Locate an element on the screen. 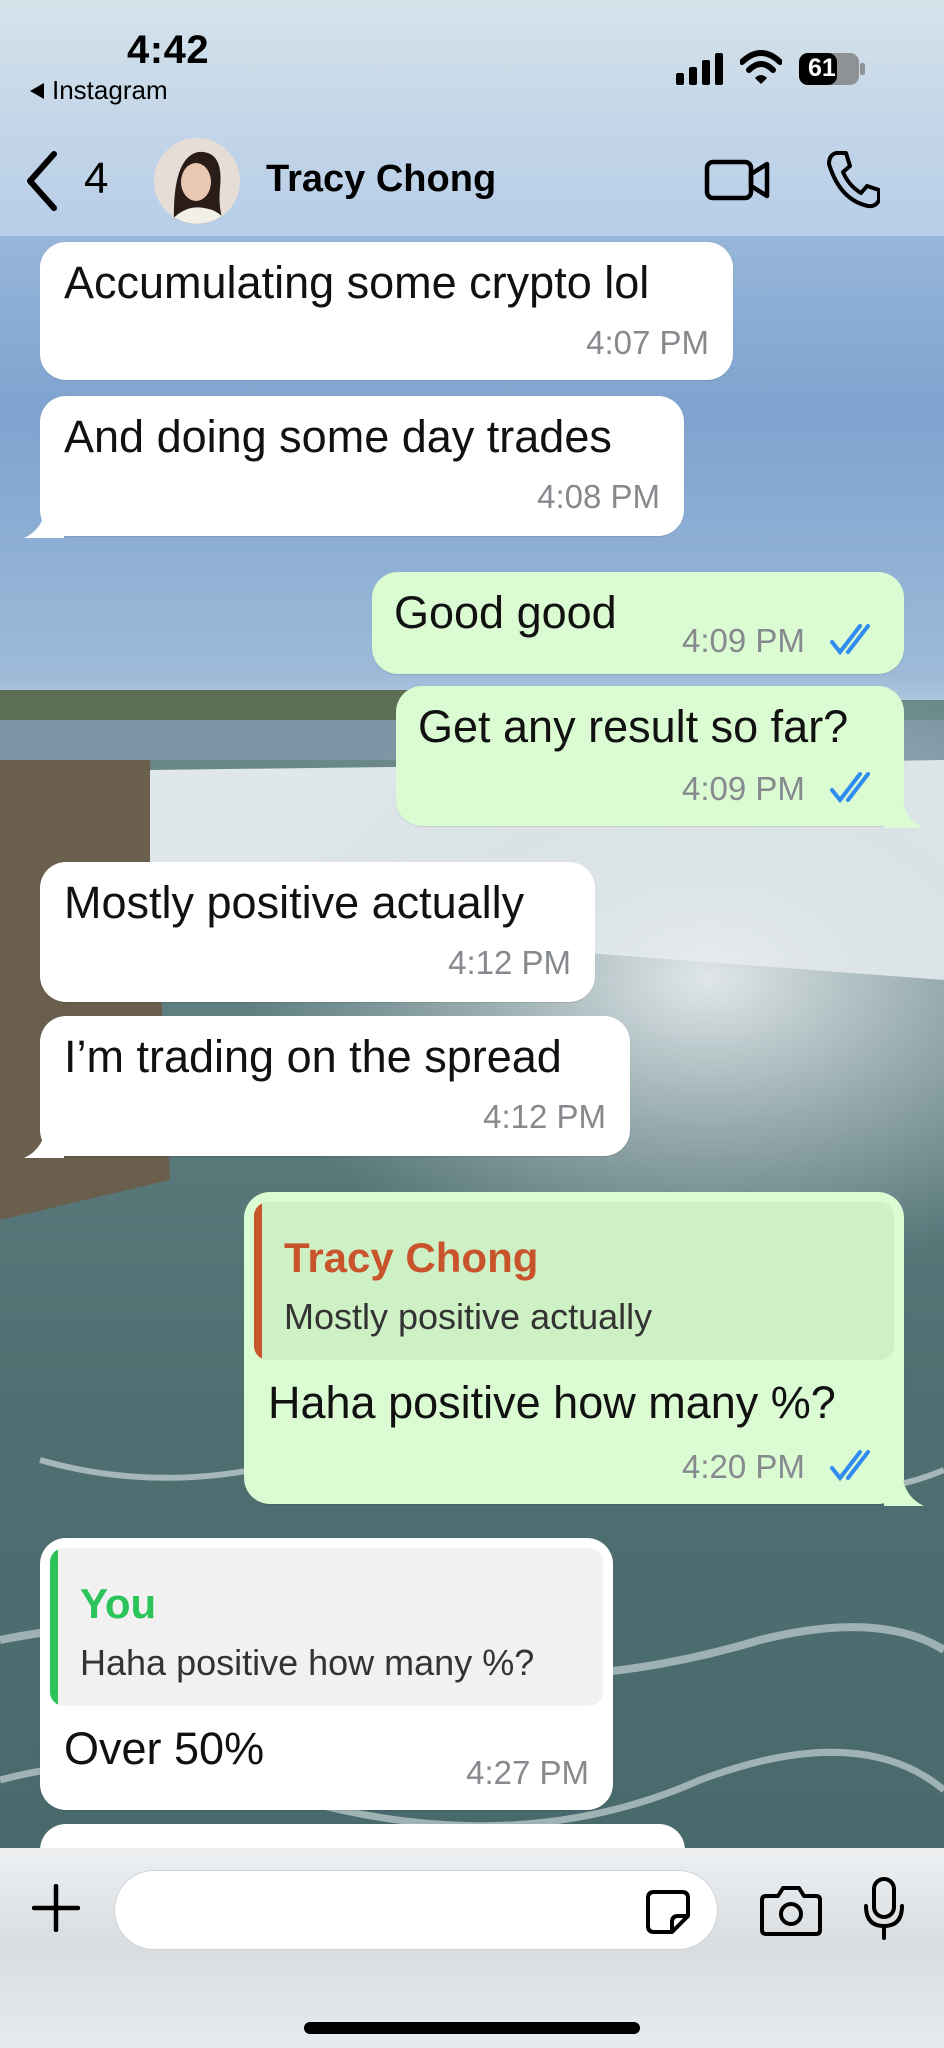  quoted-message: Tracy Chong Mostly positive actually is located at coordinates (574, 1281).